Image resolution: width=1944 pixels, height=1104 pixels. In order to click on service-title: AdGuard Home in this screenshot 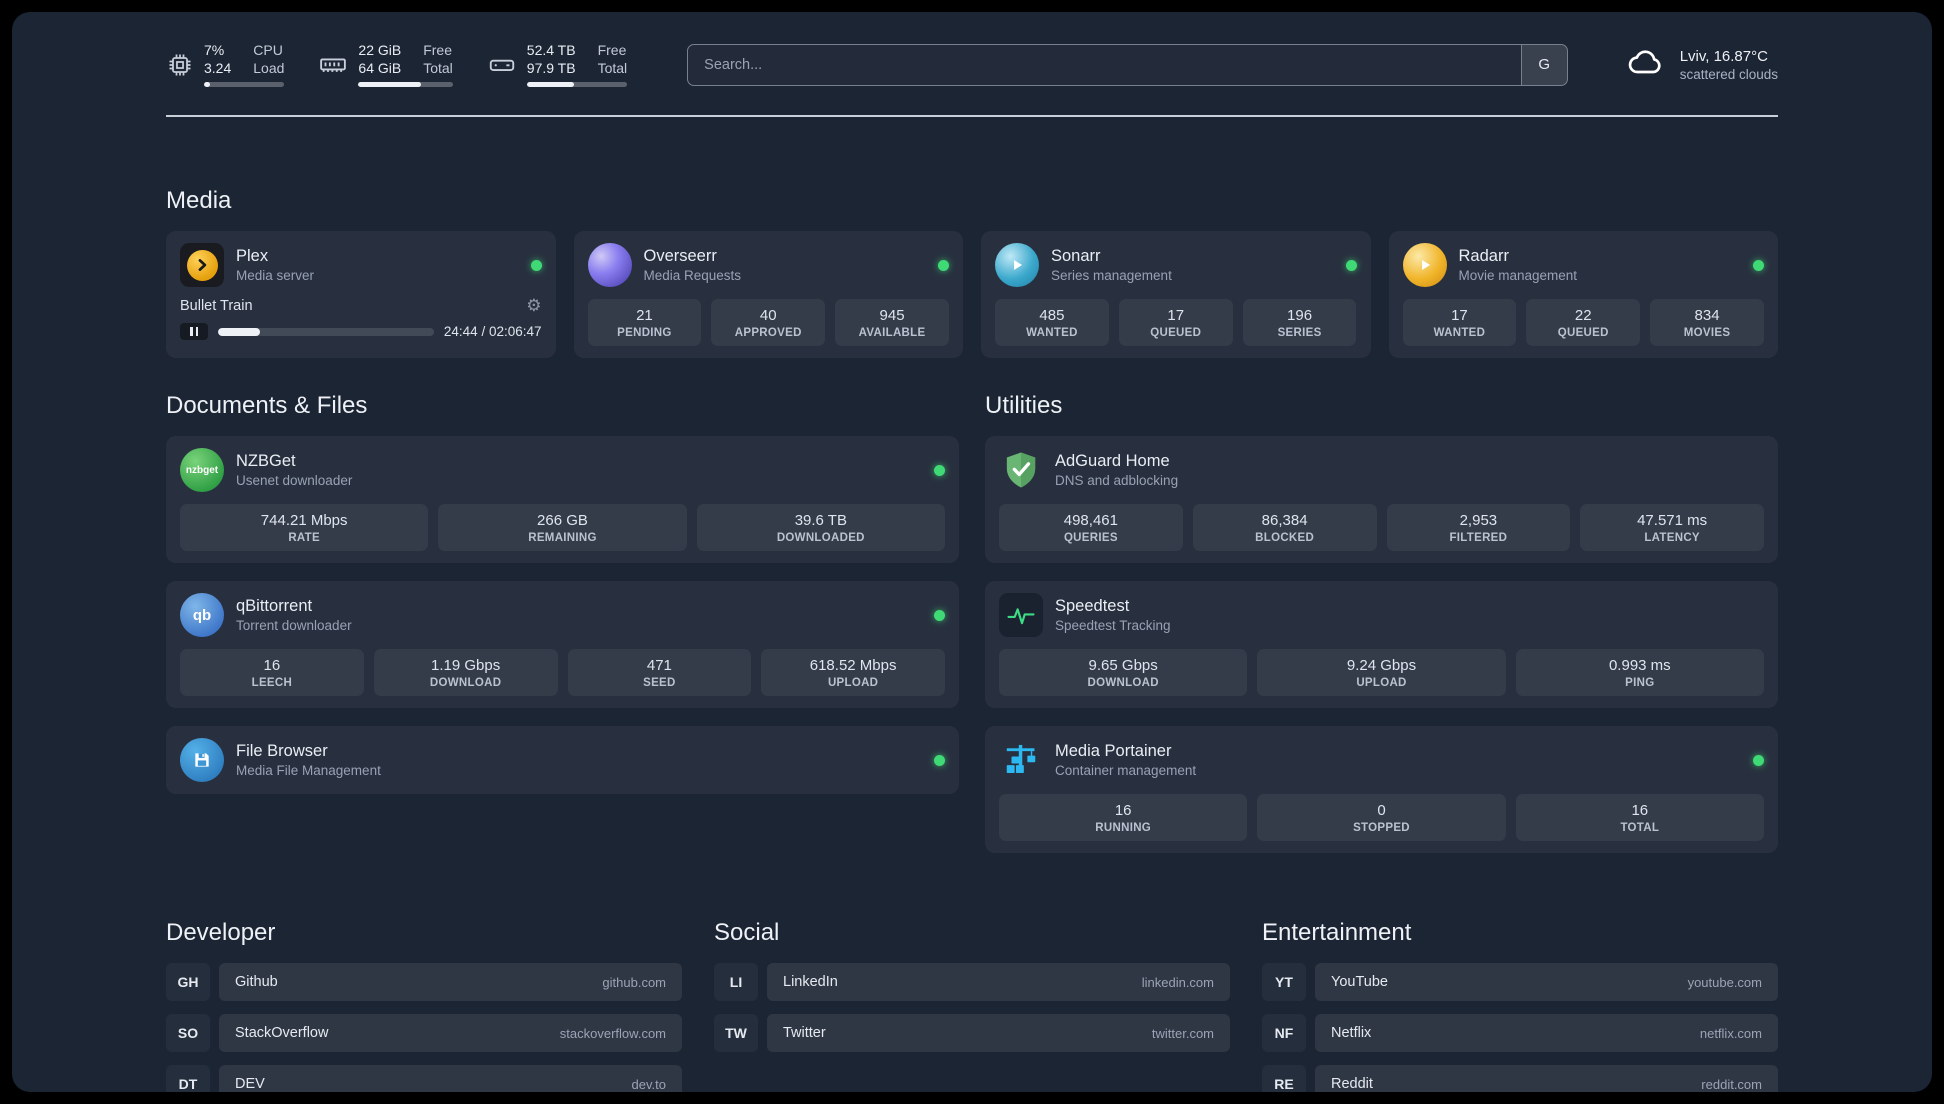, I will do `click(1112, 461)`.